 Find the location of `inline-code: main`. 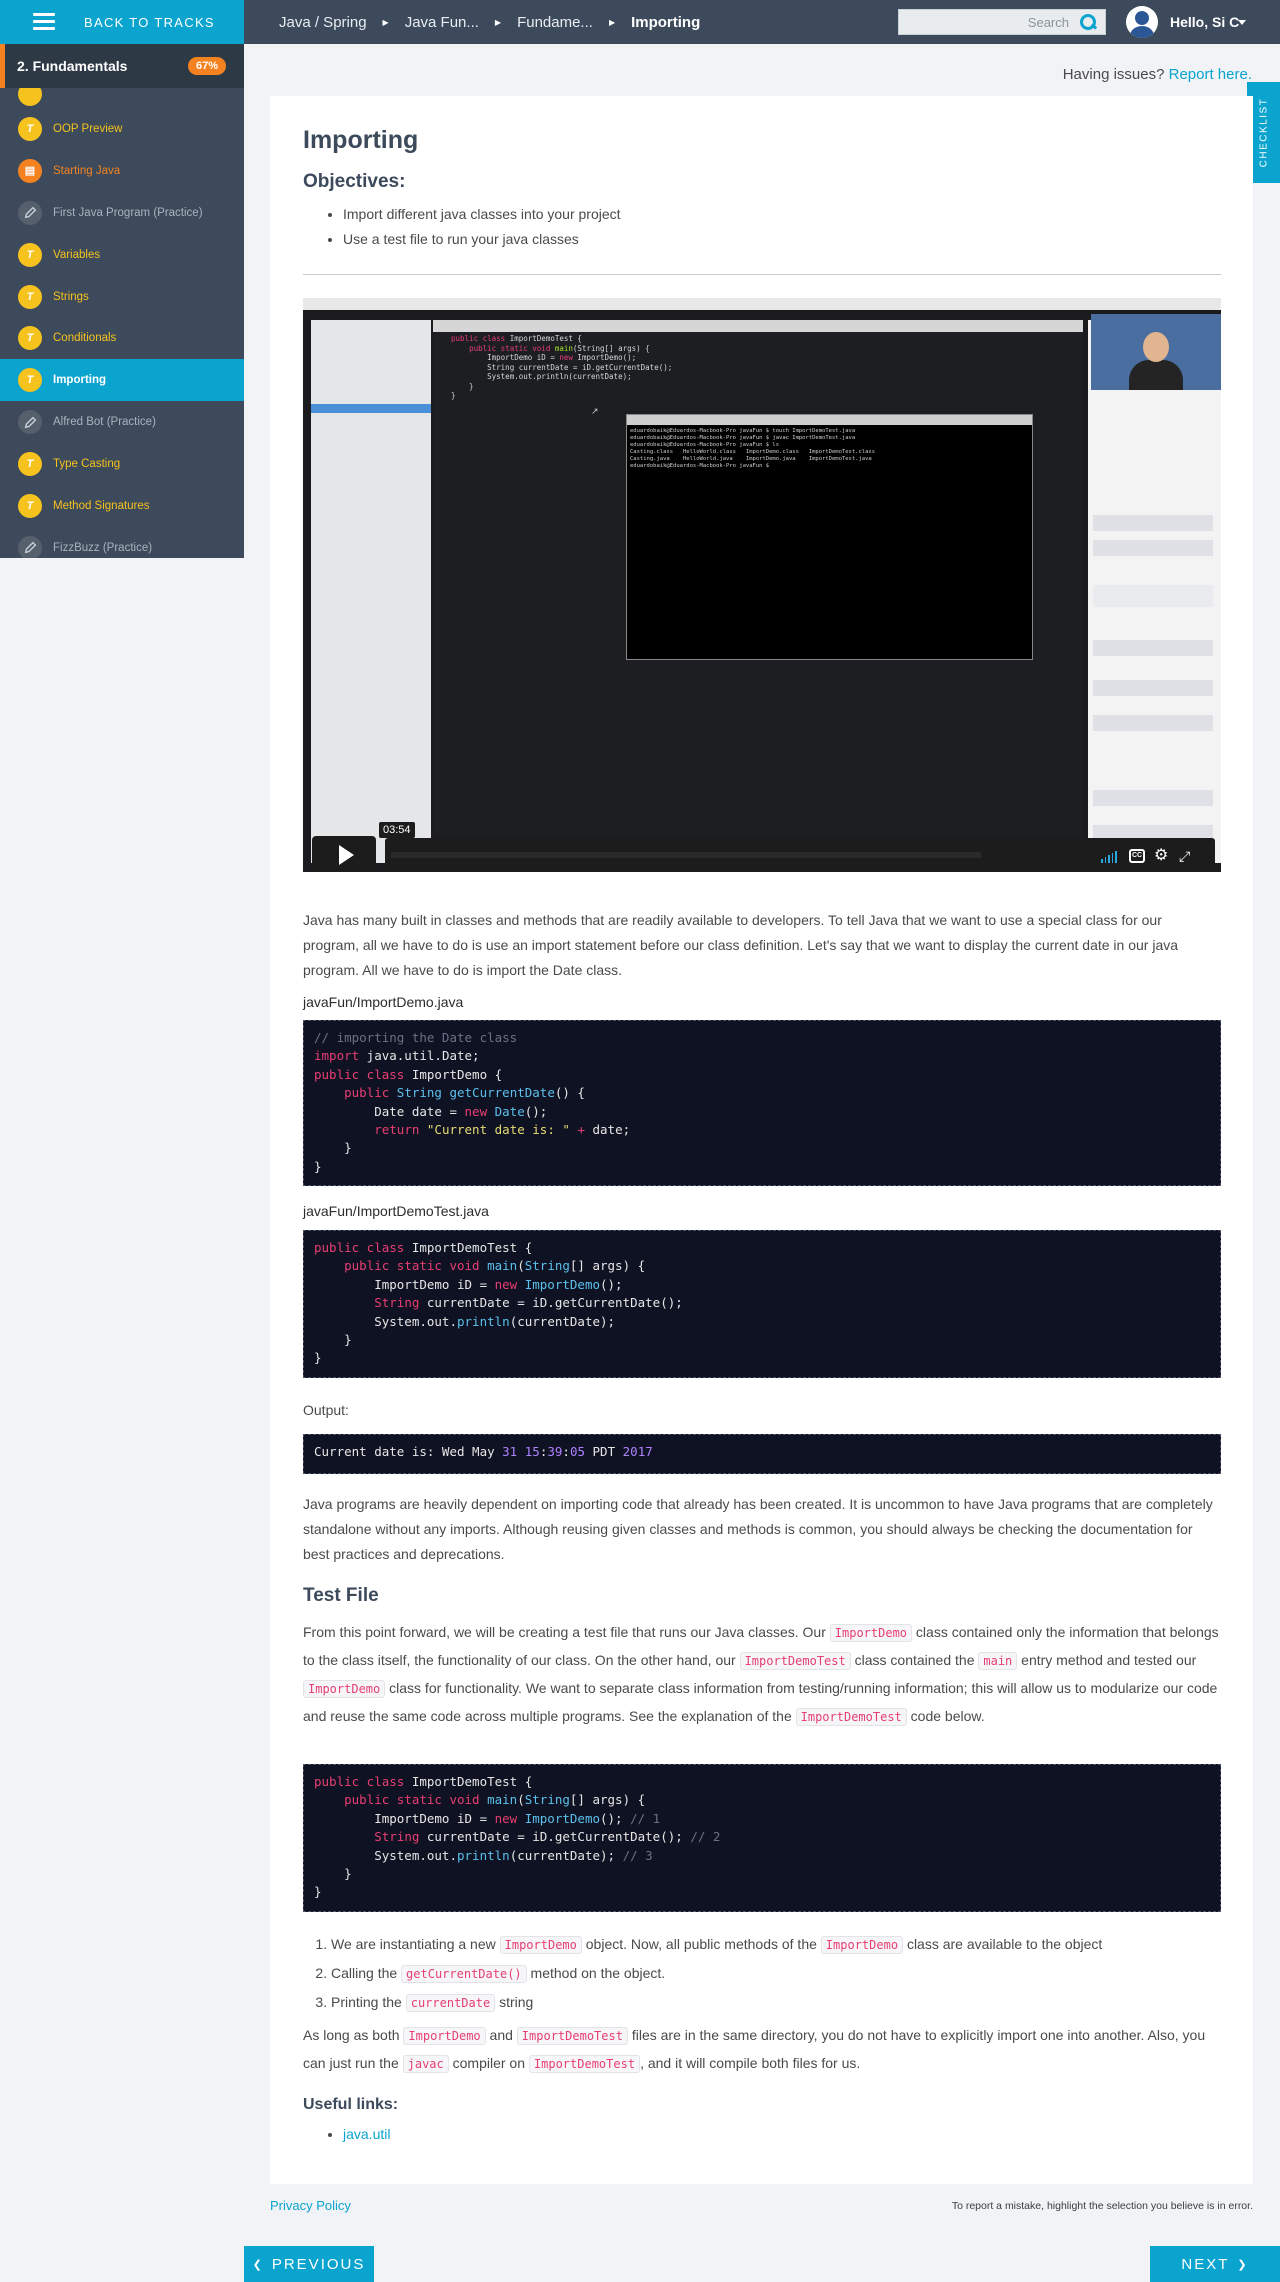

inline-code: main is located at coordinates (998, 1661).